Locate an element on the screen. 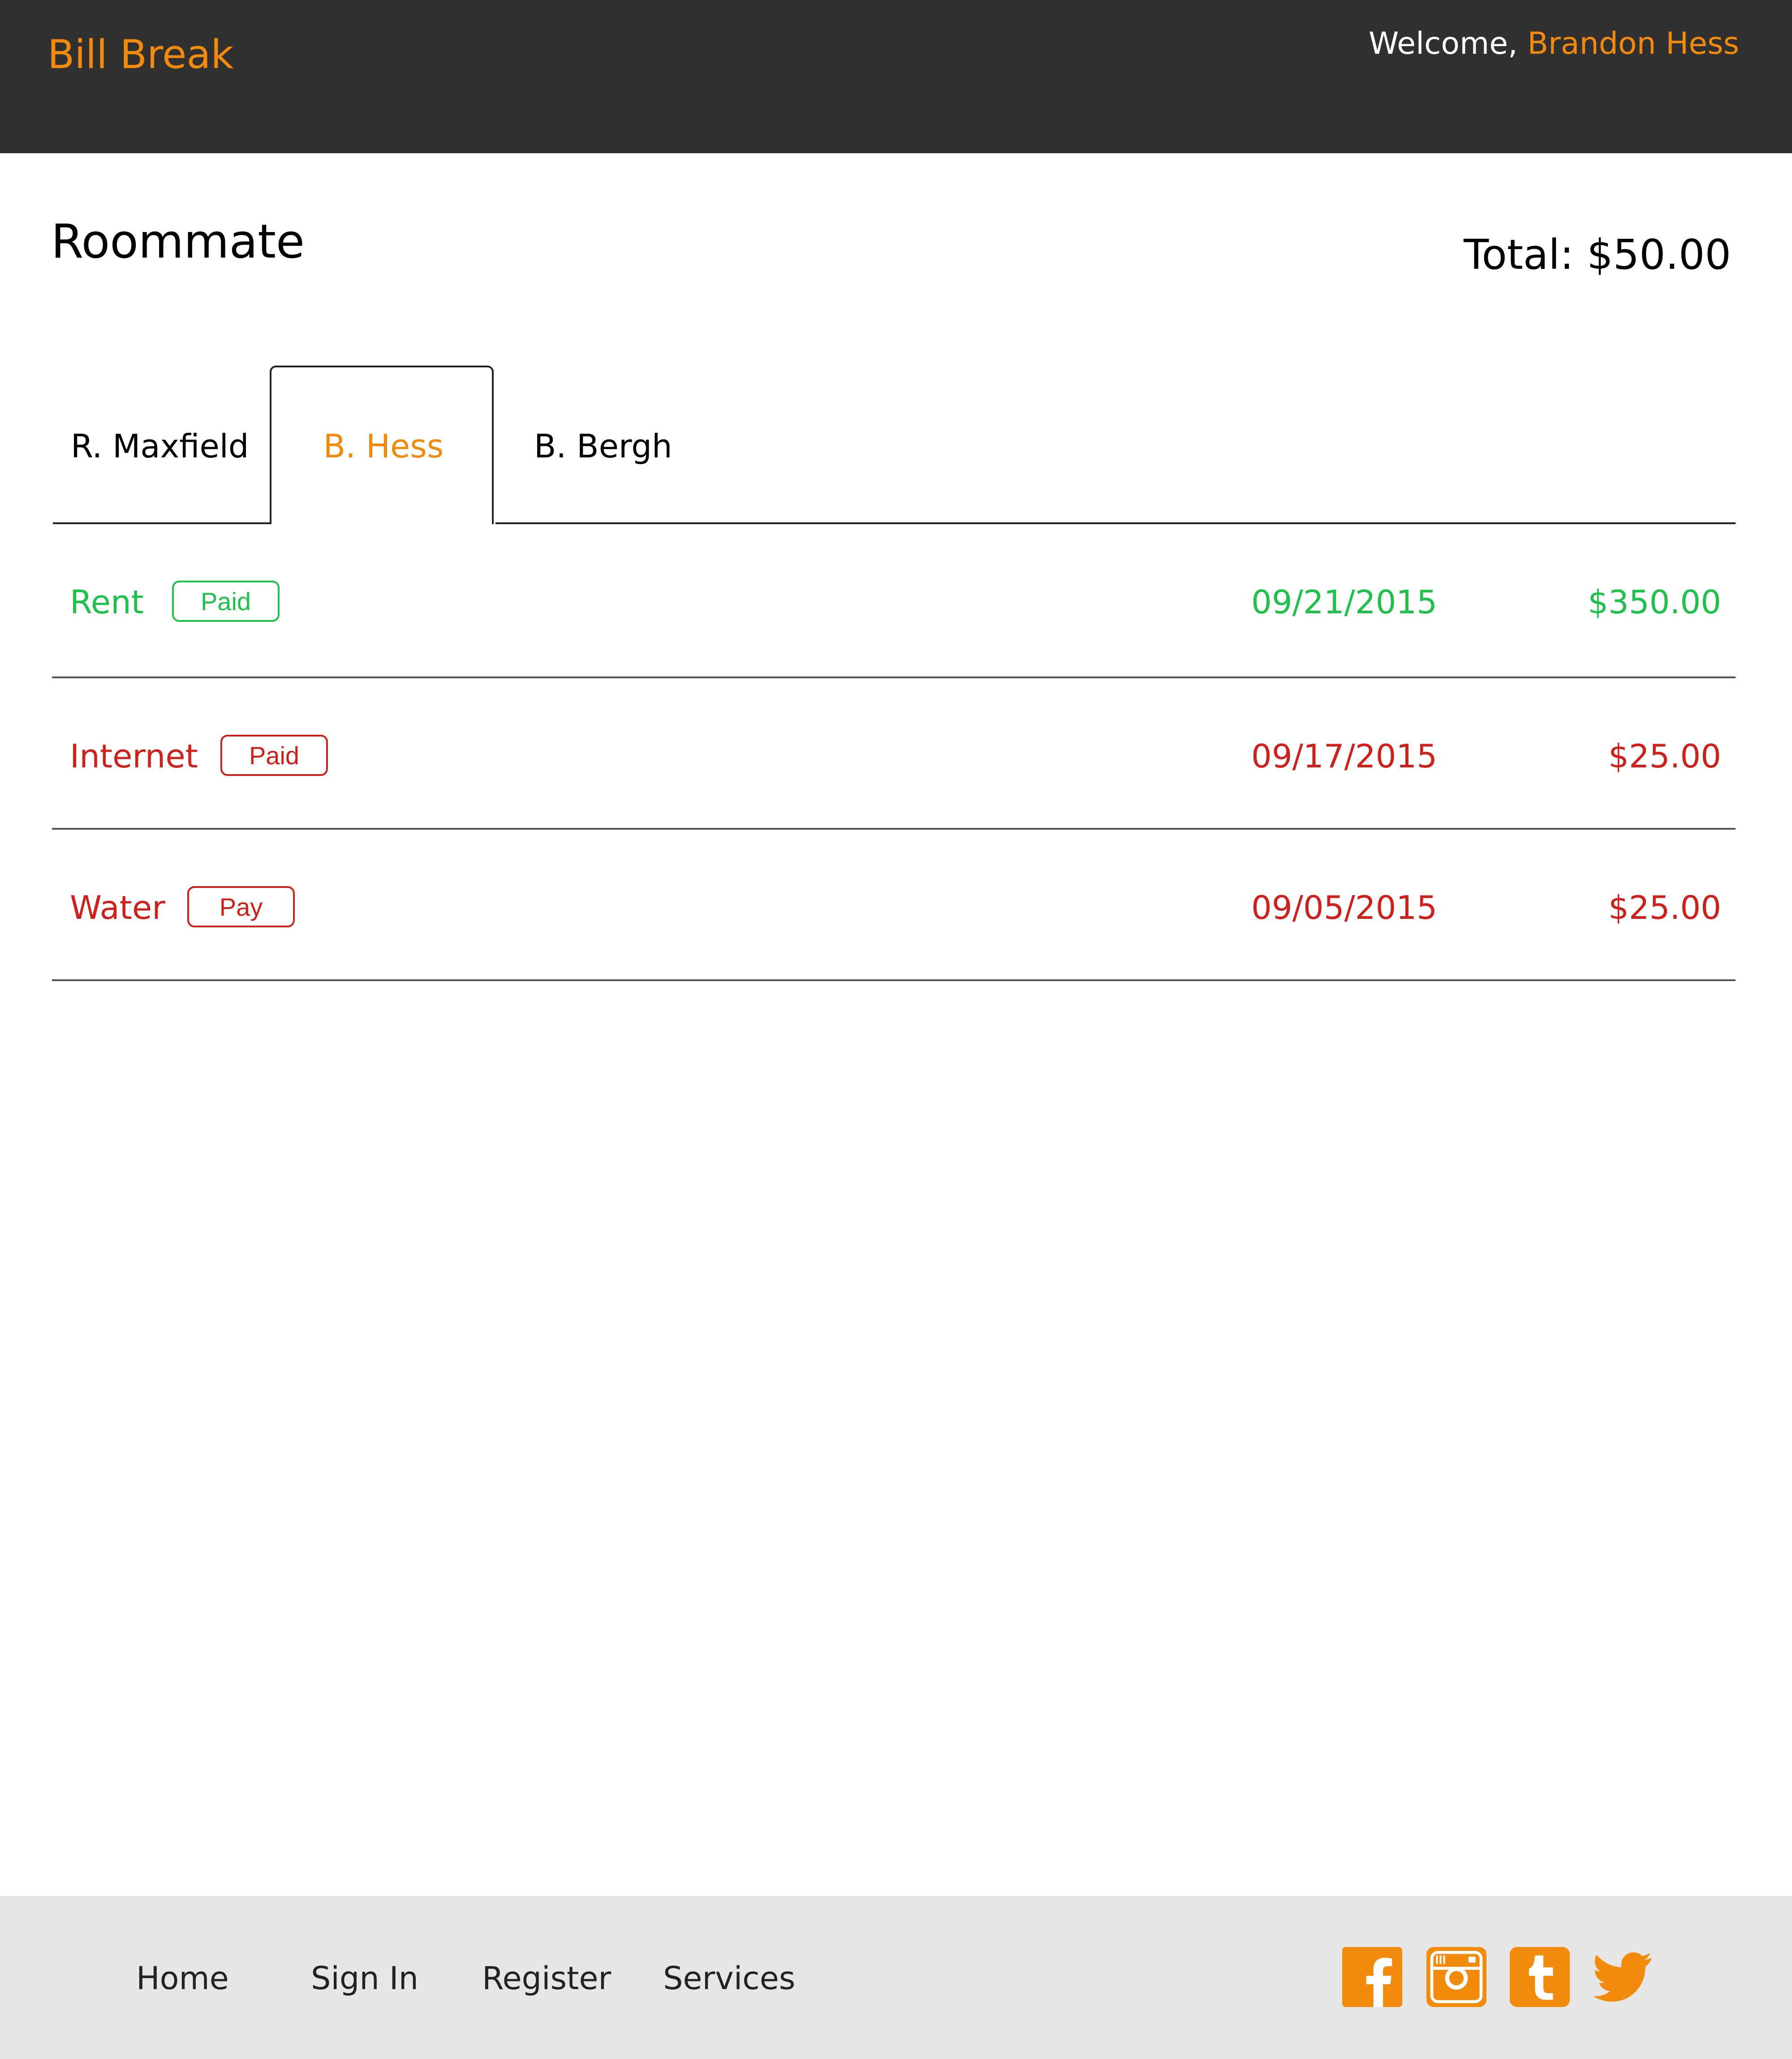  bill-date: 09/05/2015 is located at coordinates (1344, 907).